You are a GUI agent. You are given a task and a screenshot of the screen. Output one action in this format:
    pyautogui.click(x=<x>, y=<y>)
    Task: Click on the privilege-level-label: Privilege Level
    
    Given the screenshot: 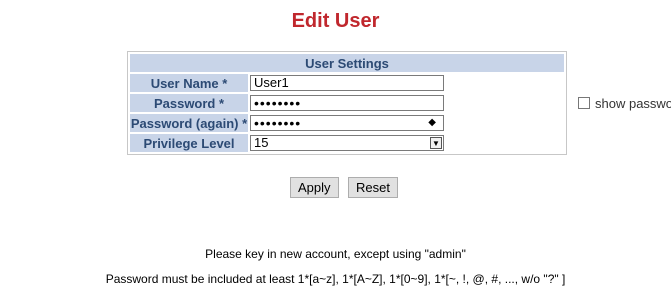 What is the action you would take?
    pyautogui.click(x=189, y=143)
    